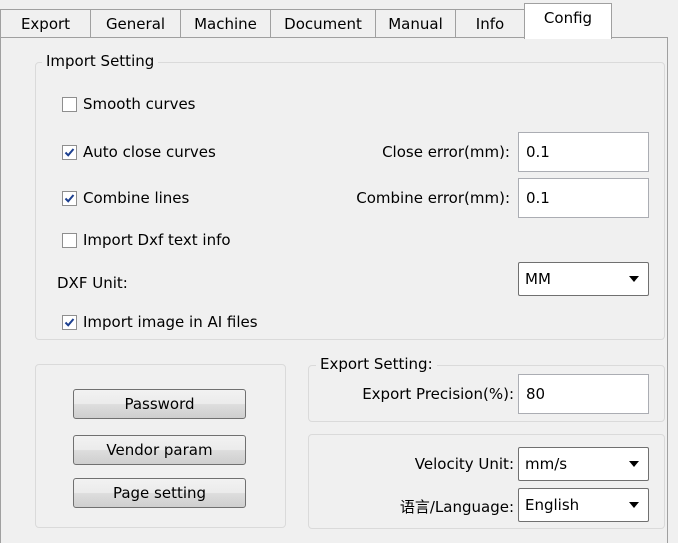 This screenshot has height=543, width=678. What do you see at coordinates (446, 152) in the screenshot?
I see `close-error-label: Close error(mm):` at bounding box center [446, 152].